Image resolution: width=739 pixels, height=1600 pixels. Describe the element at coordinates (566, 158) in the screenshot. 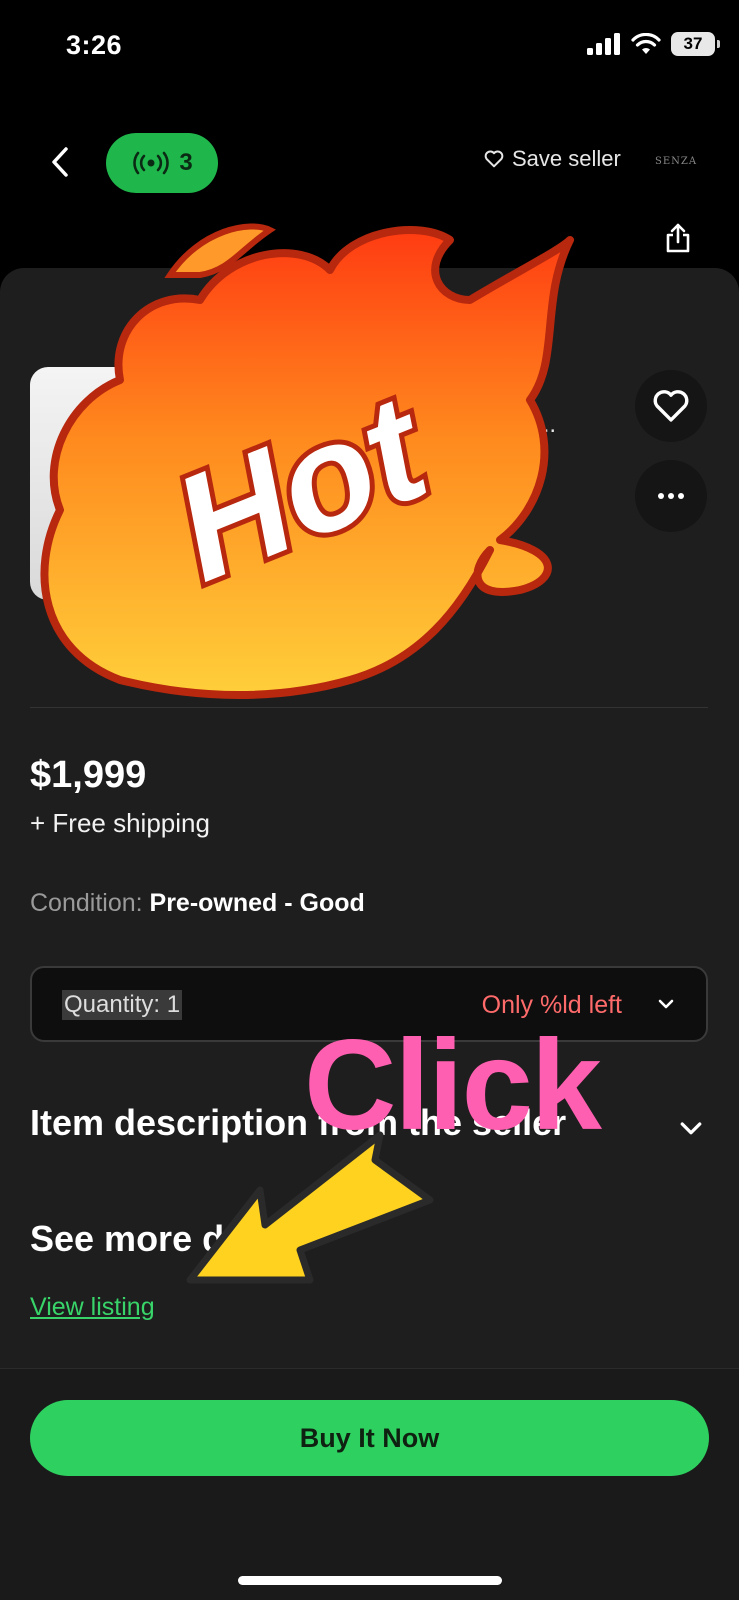

I see `save-seller-label: Save seller` at that location.